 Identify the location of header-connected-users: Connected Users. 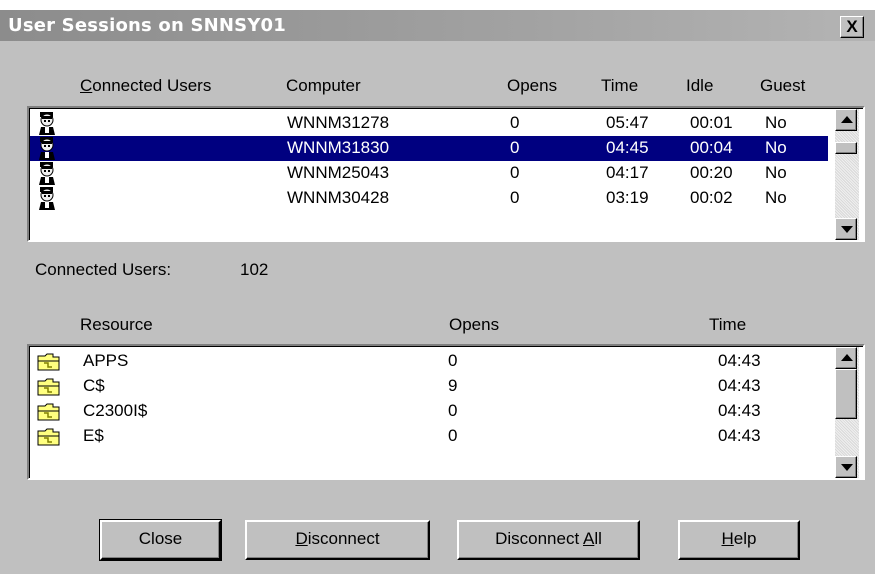
(145, 86).